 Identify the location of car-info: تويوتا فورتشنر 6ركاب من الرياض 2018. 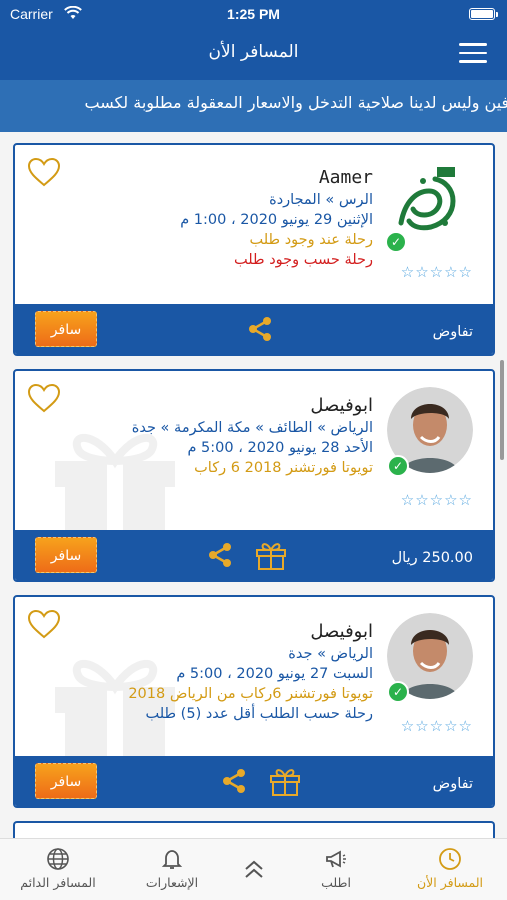
(250, 694).